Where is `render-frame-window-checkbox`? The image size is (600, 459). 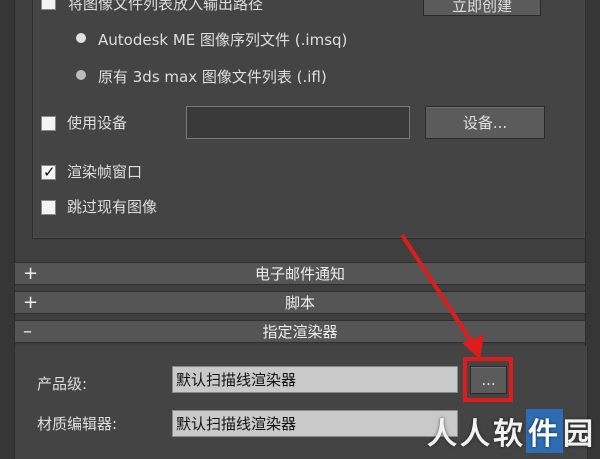 render-frame-window-checkbox is located at coordinates (48, 172).